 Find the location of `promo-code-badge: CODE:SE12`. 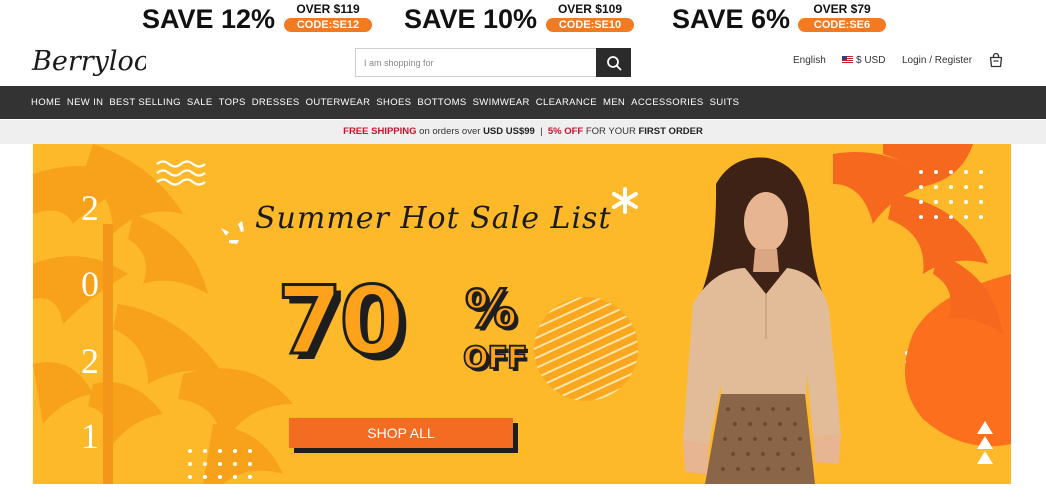

promo-code-badge: CODE:SE12 is located at coordinates (328, 25).